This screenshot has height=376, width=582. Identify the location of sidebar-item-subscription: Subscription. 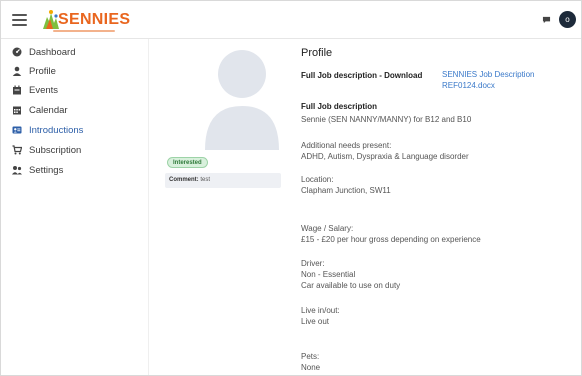
(46, 150).